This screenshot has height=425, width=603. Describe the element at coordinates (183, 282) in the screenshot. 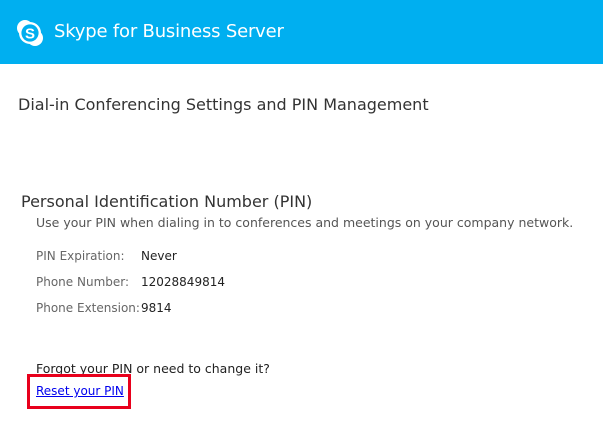

I see `phone-number-value: 12028849814` at that location.